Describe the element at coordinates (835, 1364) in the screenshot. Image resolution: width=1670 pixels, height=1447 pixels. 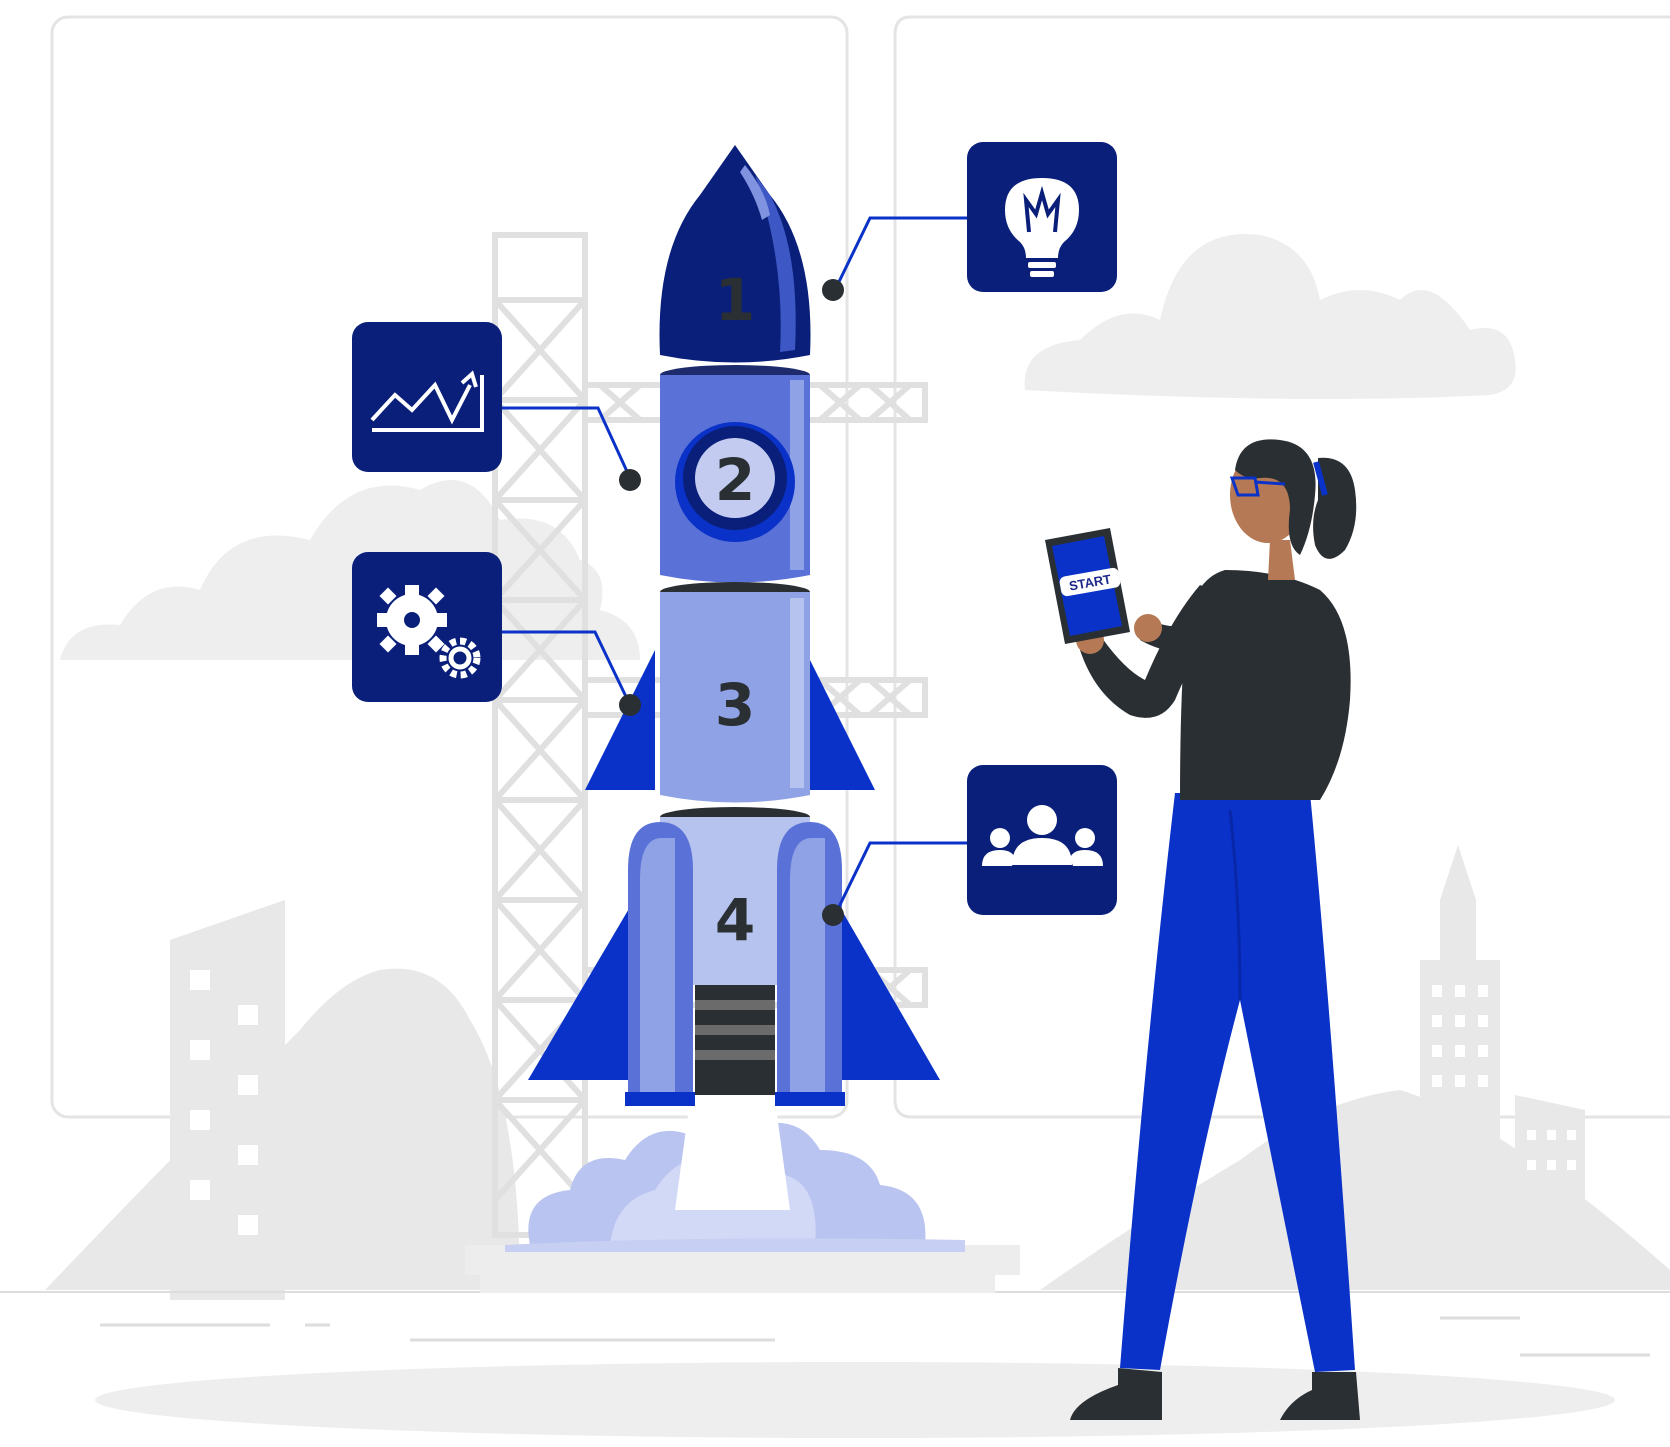
I see `ground` at that location.